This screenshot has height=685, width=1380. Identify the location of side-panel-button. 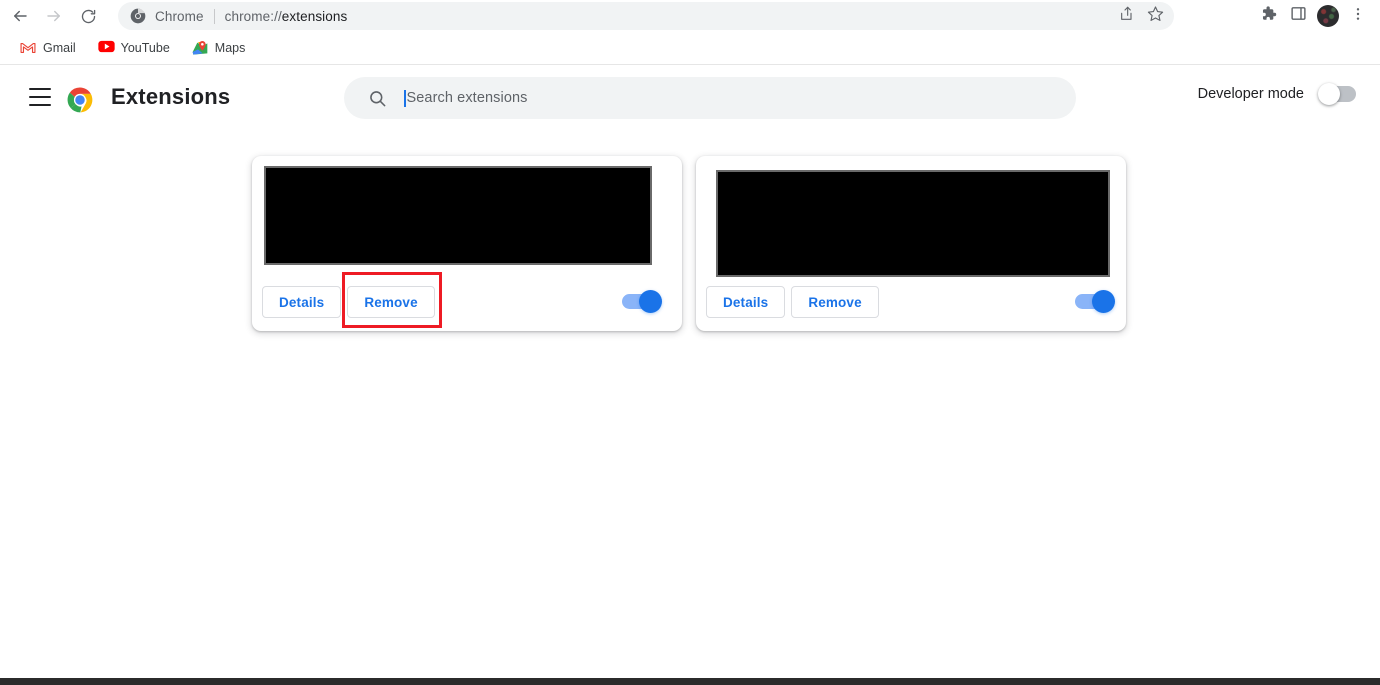
(1298, 16).